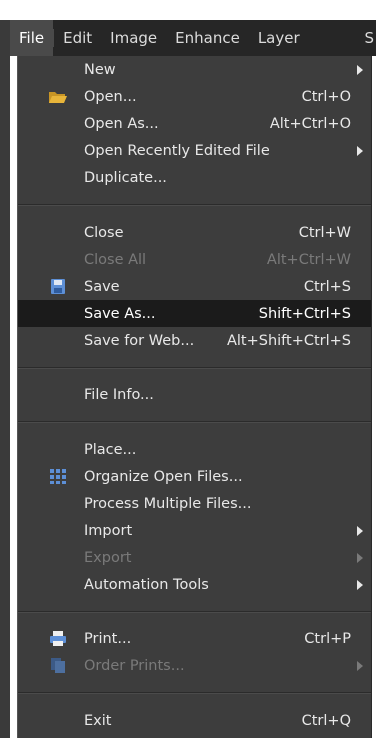 The height and width of the screenshot is (738, 376). I want to click on menu-item-label: New, so click(100, 69).